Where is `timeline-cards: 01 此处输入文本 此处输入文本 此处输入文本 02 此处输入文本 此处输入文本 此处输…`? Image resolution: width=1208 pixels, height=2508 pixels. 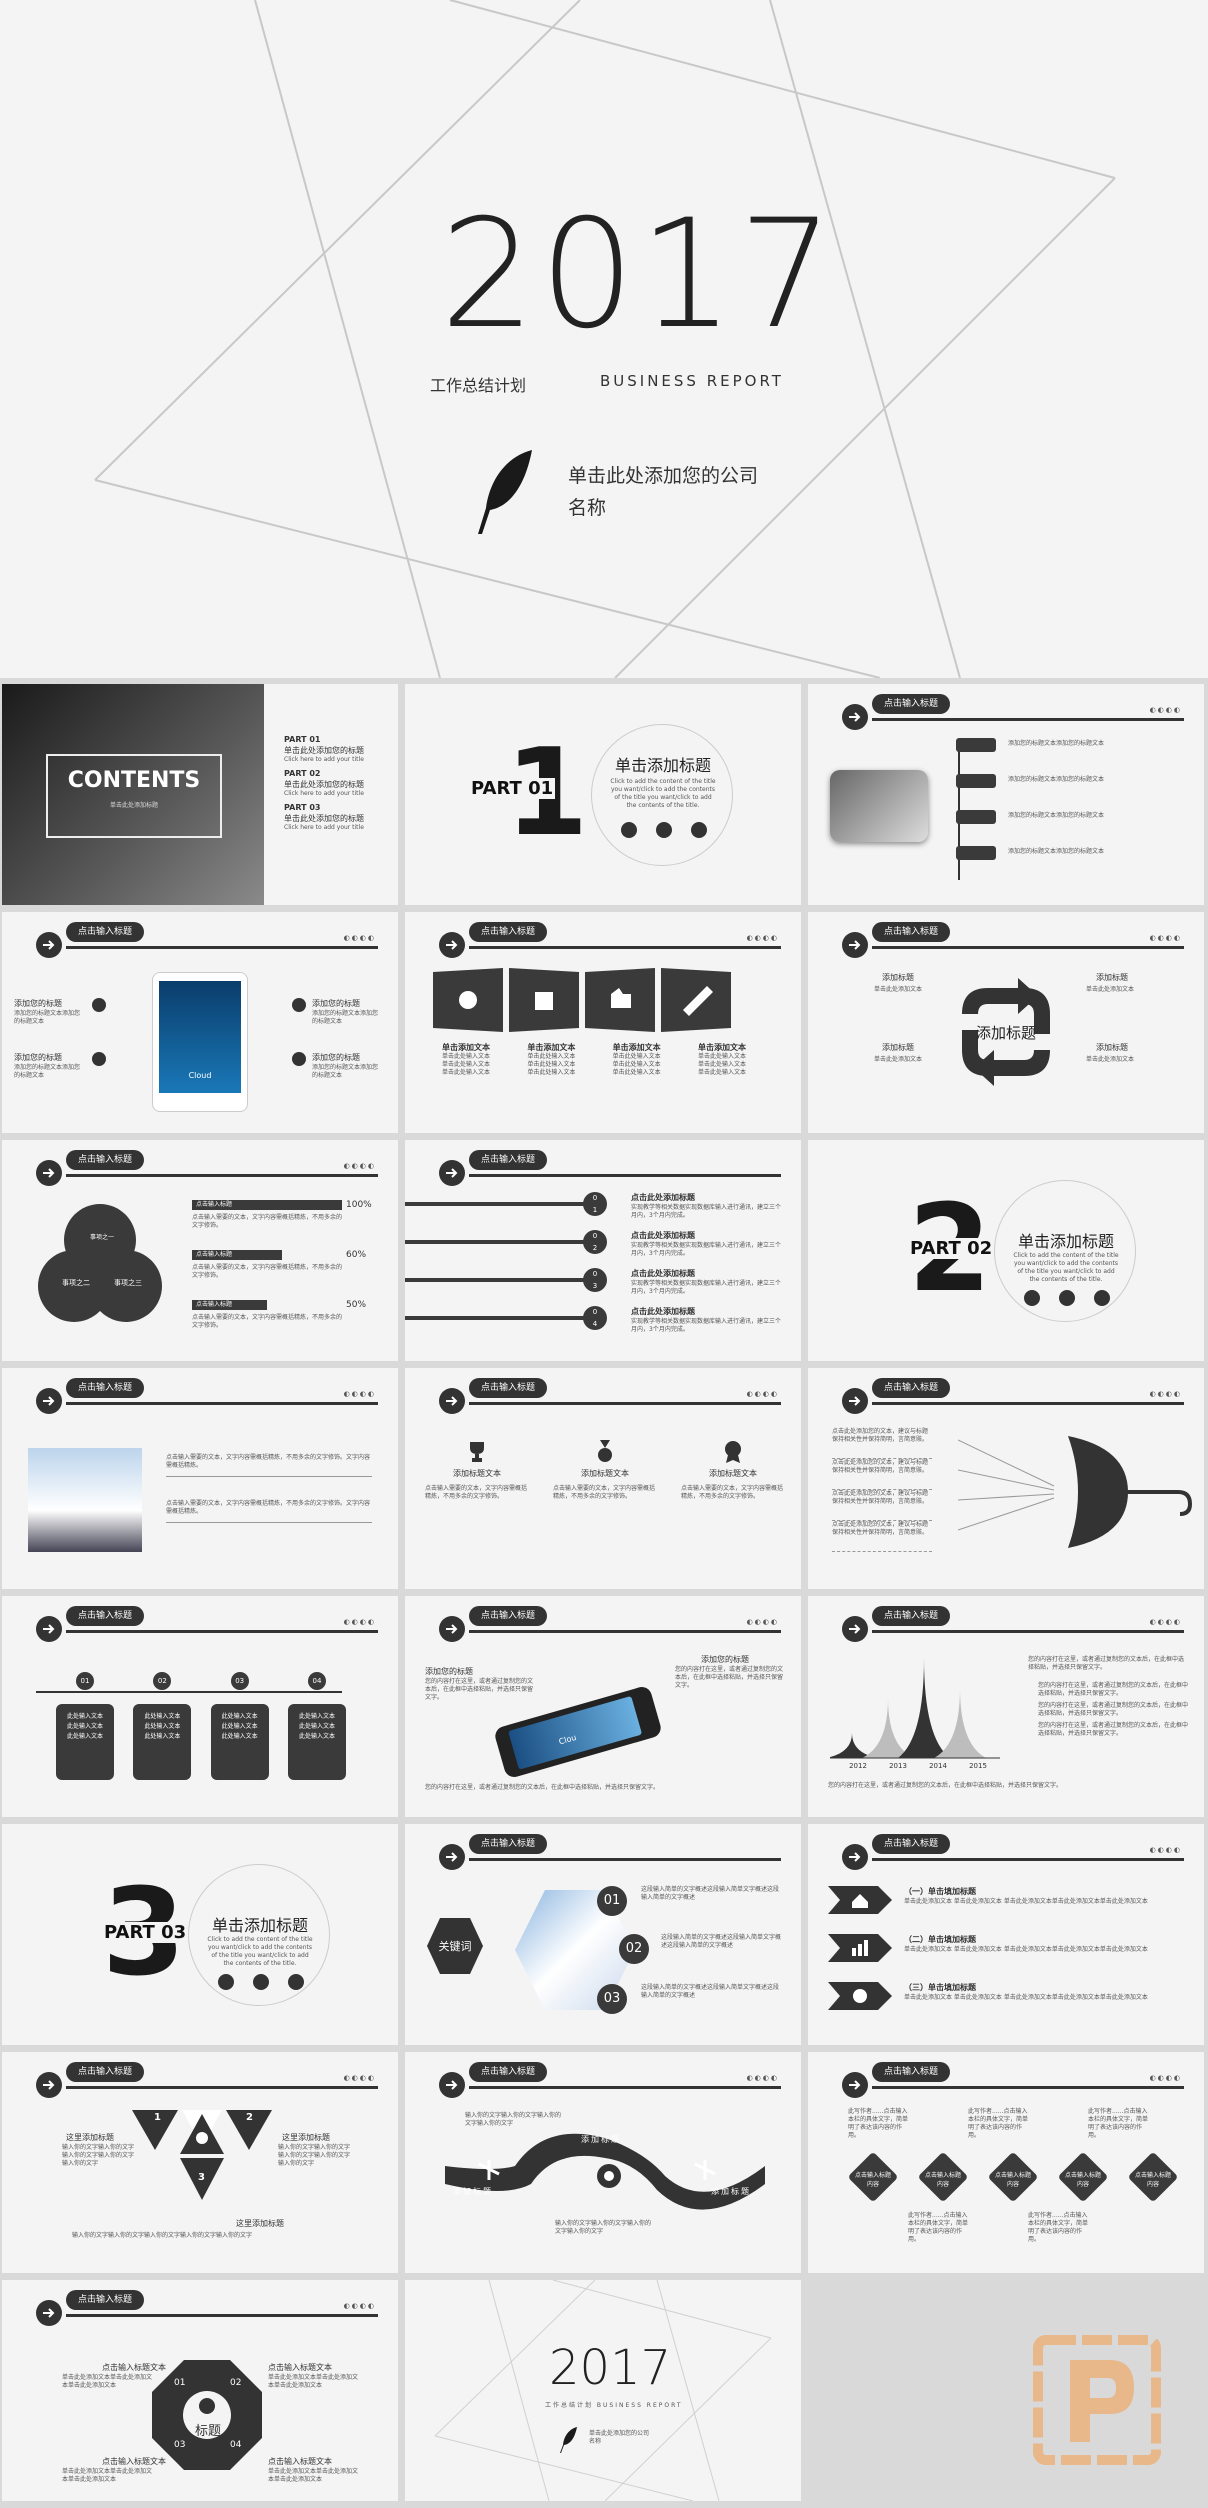 timeline-cards: 01 此处输入文本 此处输入文本 此处输入文本 02 此处输入文本 此处输入文本 此处输… is located at coordinates (201, 1726).